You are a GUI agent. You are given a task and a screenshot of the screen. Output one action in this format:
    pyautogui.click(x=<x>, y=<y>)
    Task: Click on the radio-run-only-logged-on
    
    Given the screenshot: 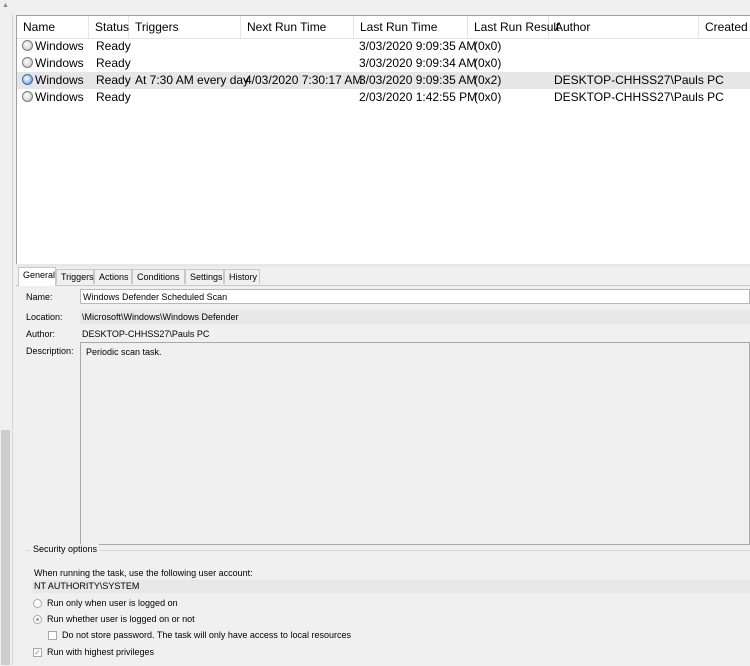 What is the action you would take?
    pyautogui.click(x=37, y=603)
    